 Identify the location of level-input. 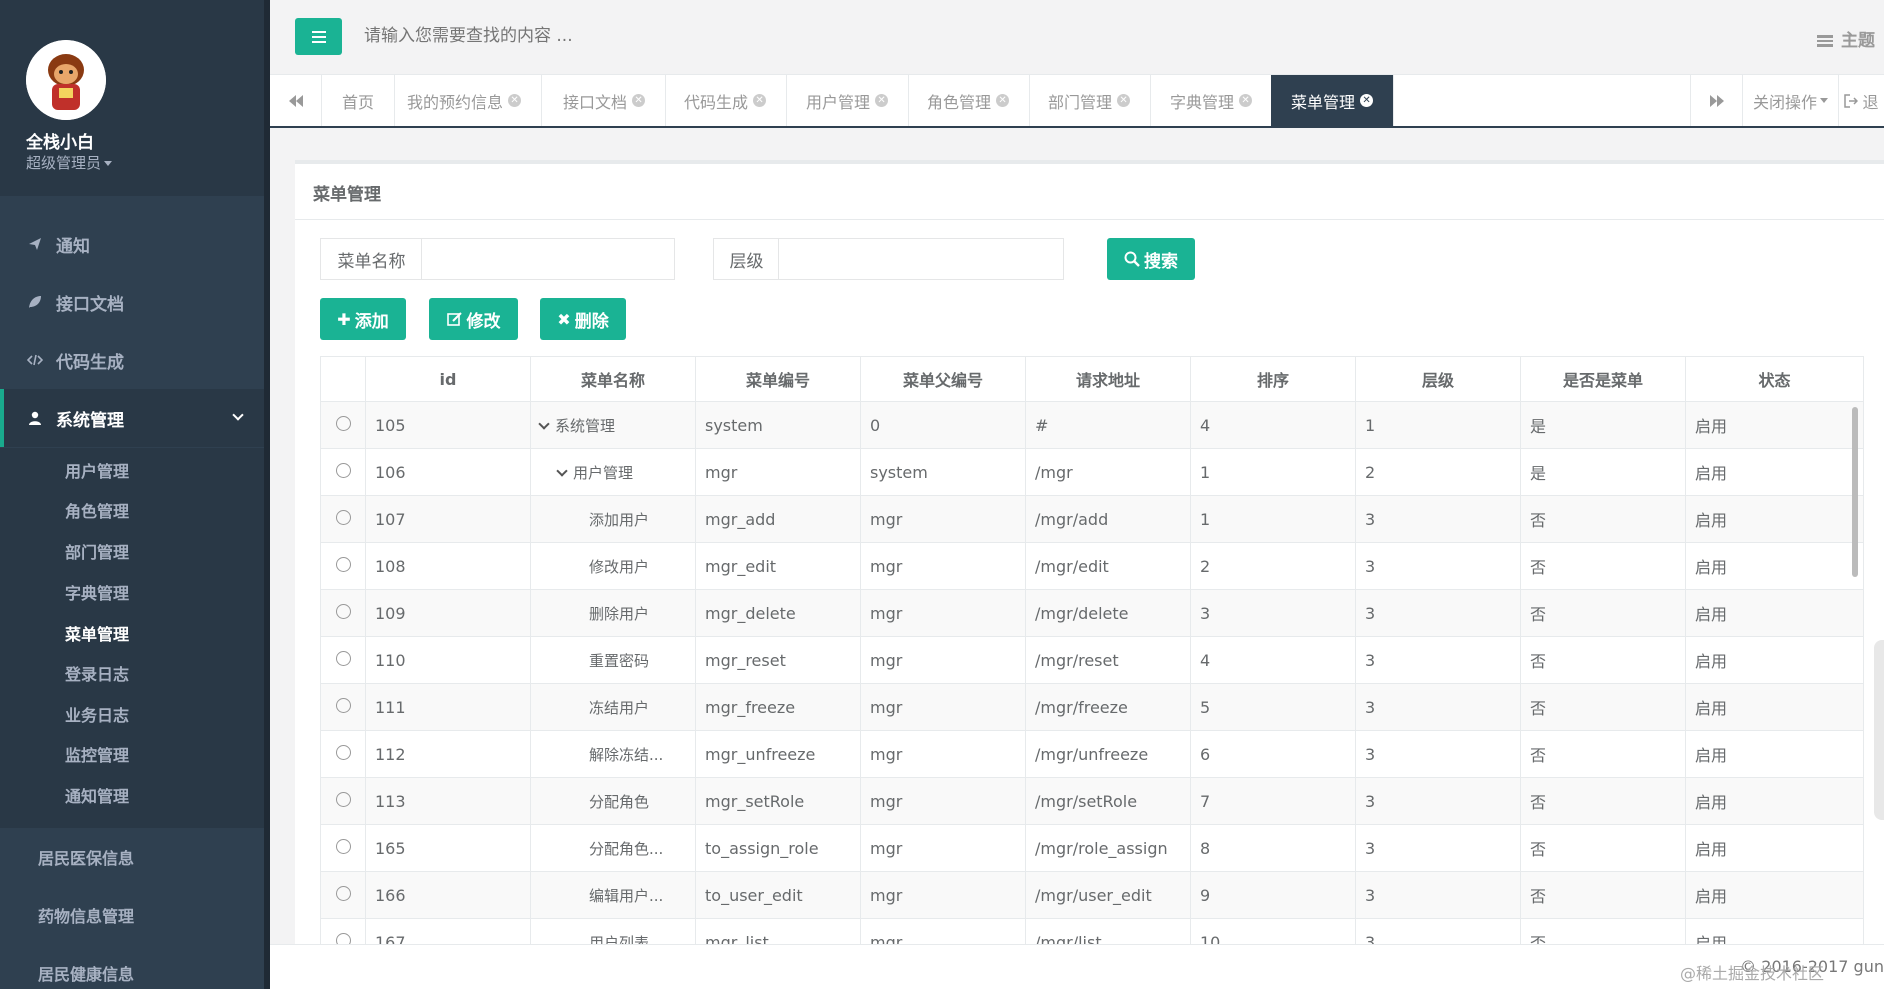
(921, 259).